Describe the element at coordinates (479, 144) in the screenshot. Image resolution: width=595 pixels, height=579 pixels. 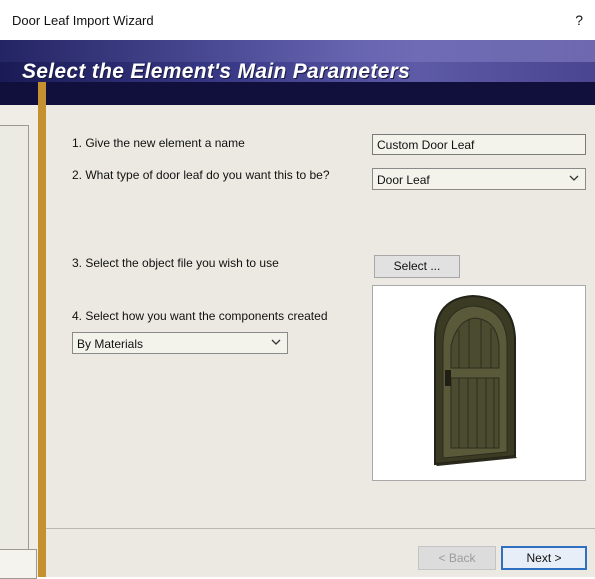
I see `element-name-field: Custom Door Leaf` at that location.